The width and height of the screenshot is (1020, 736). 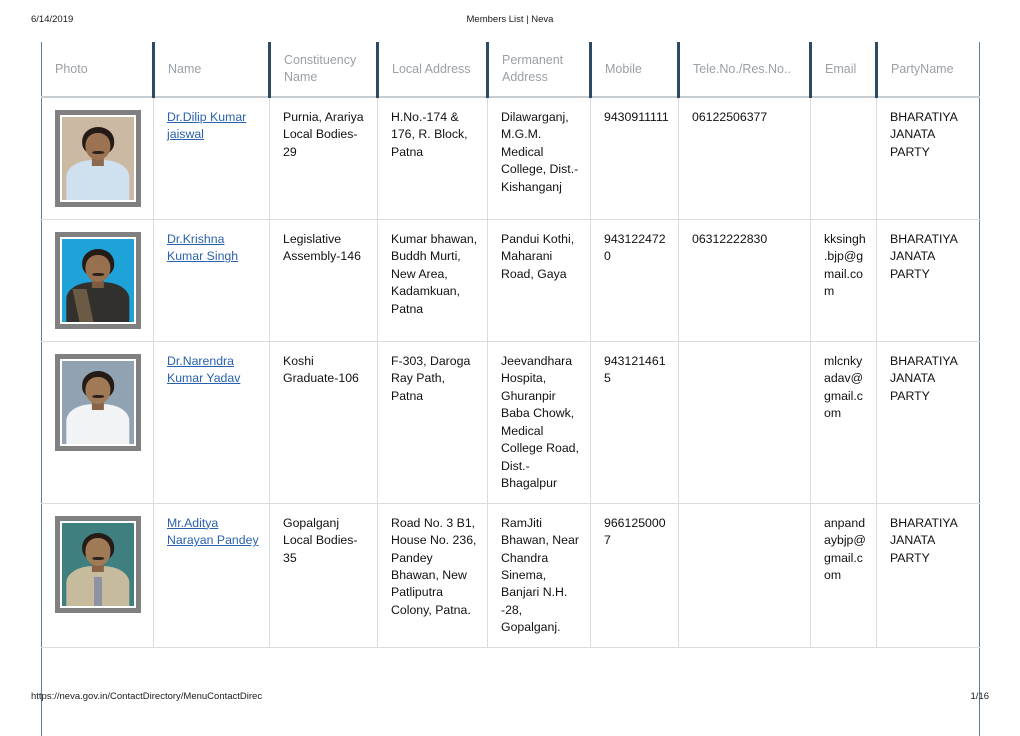 What do you see at coordinates (744, 158) in the screenshot?
I see `cell-telephone: 06122506377` at bounding box center [744, 158].